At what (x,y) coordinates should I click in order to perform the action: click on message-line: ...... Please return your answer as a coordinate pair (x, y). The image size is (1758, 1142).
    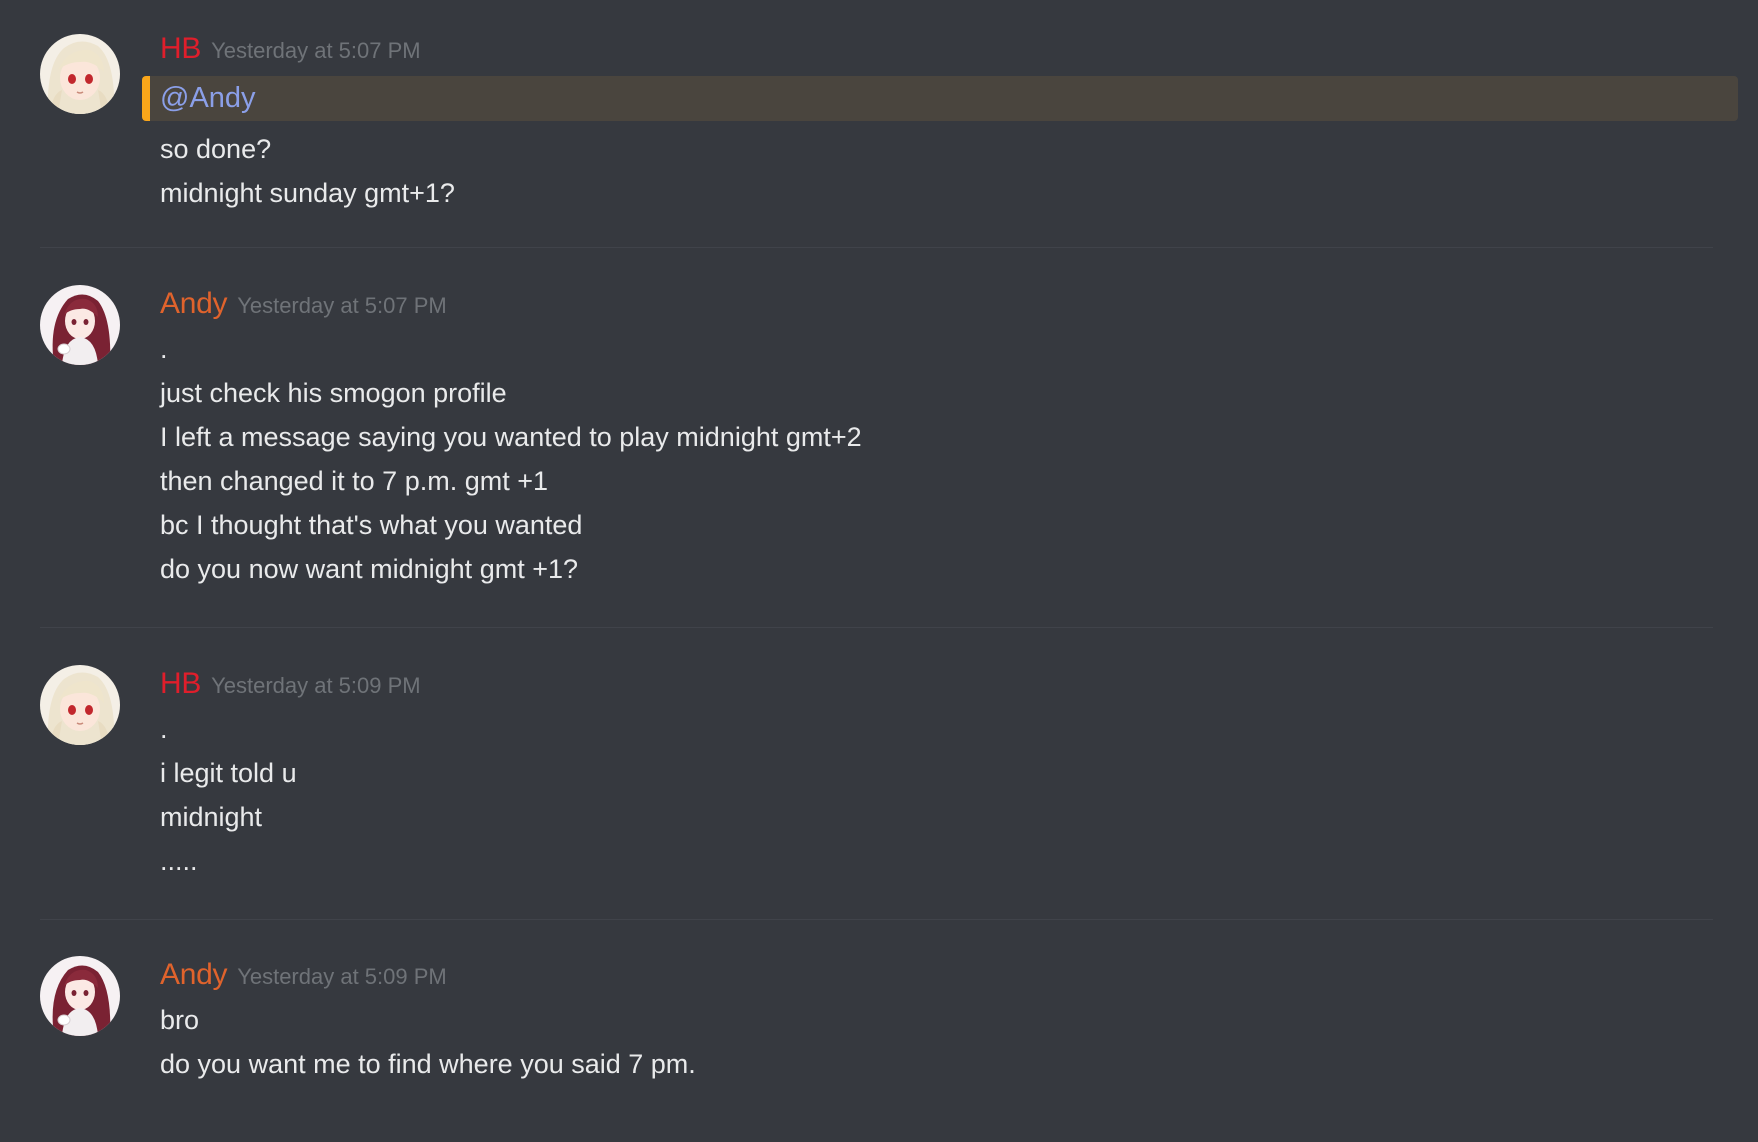
    Looking at the image, I should click on (179, 861).